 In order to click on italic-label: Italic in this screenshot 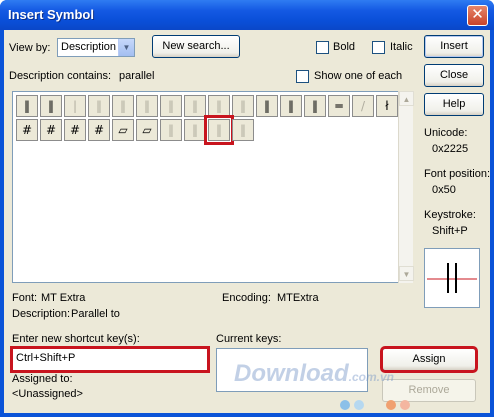, I will do `click(401, 47)`.